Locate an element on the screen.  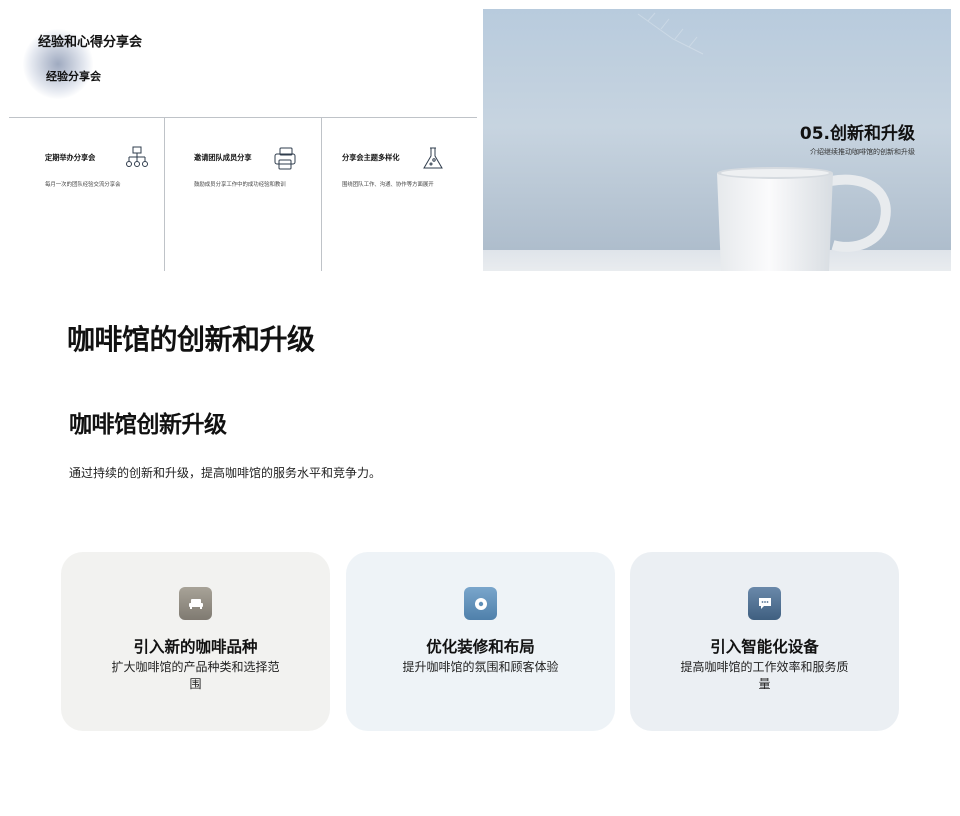
item-title: 分享会主题多样化 is located at coordinates (371, 157).